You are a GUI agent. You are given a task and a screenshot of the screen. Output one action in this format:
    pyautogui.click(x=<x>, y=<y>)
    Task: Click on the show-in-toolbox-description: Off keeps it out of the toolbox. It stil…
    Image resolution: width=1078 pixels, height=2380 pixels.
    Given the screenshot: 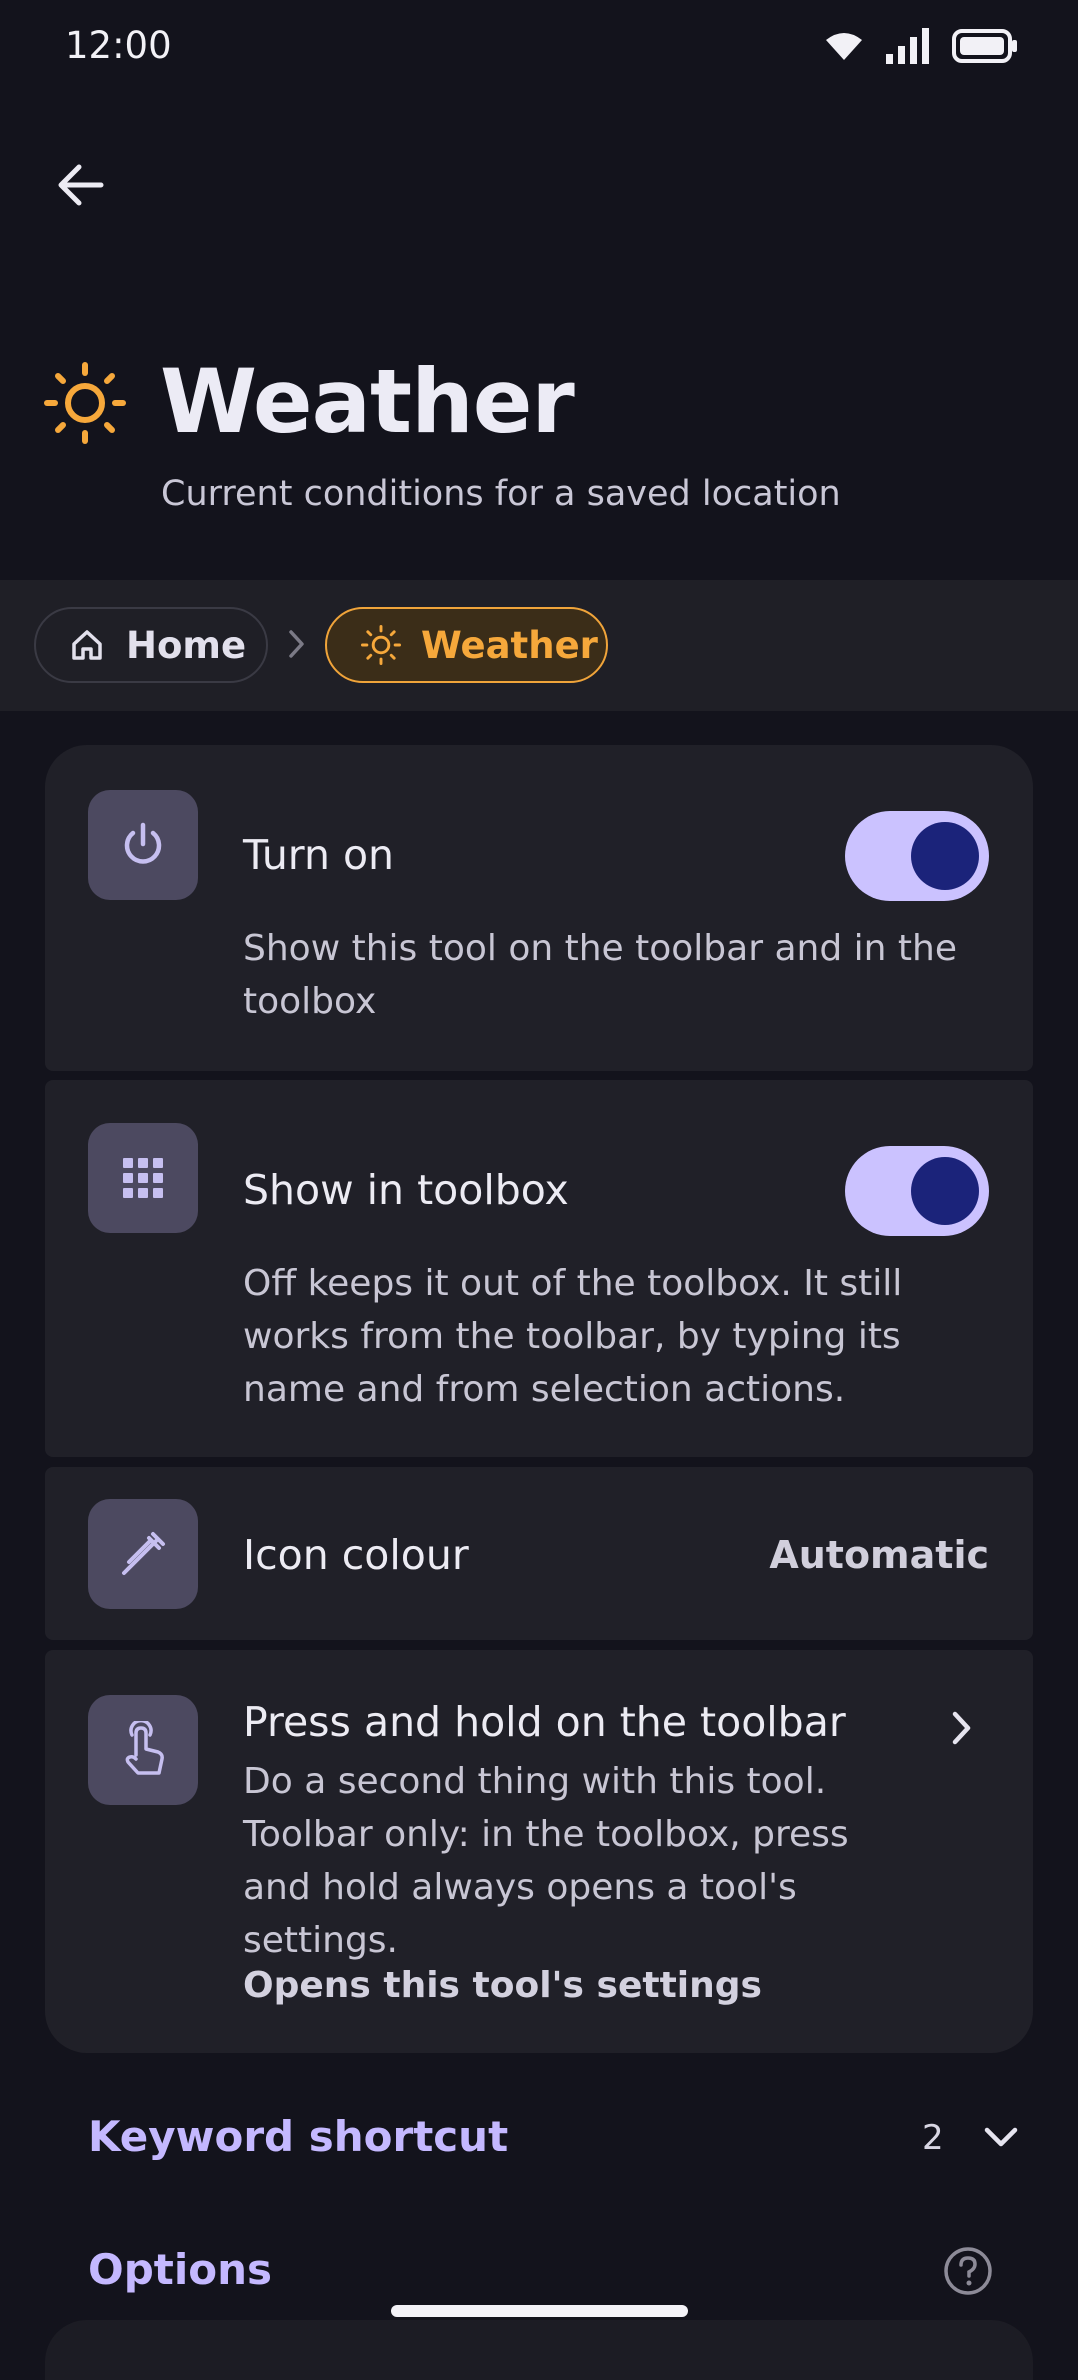 What is the action you would take?
    pyautogui.click(x=573, y=1336)
    